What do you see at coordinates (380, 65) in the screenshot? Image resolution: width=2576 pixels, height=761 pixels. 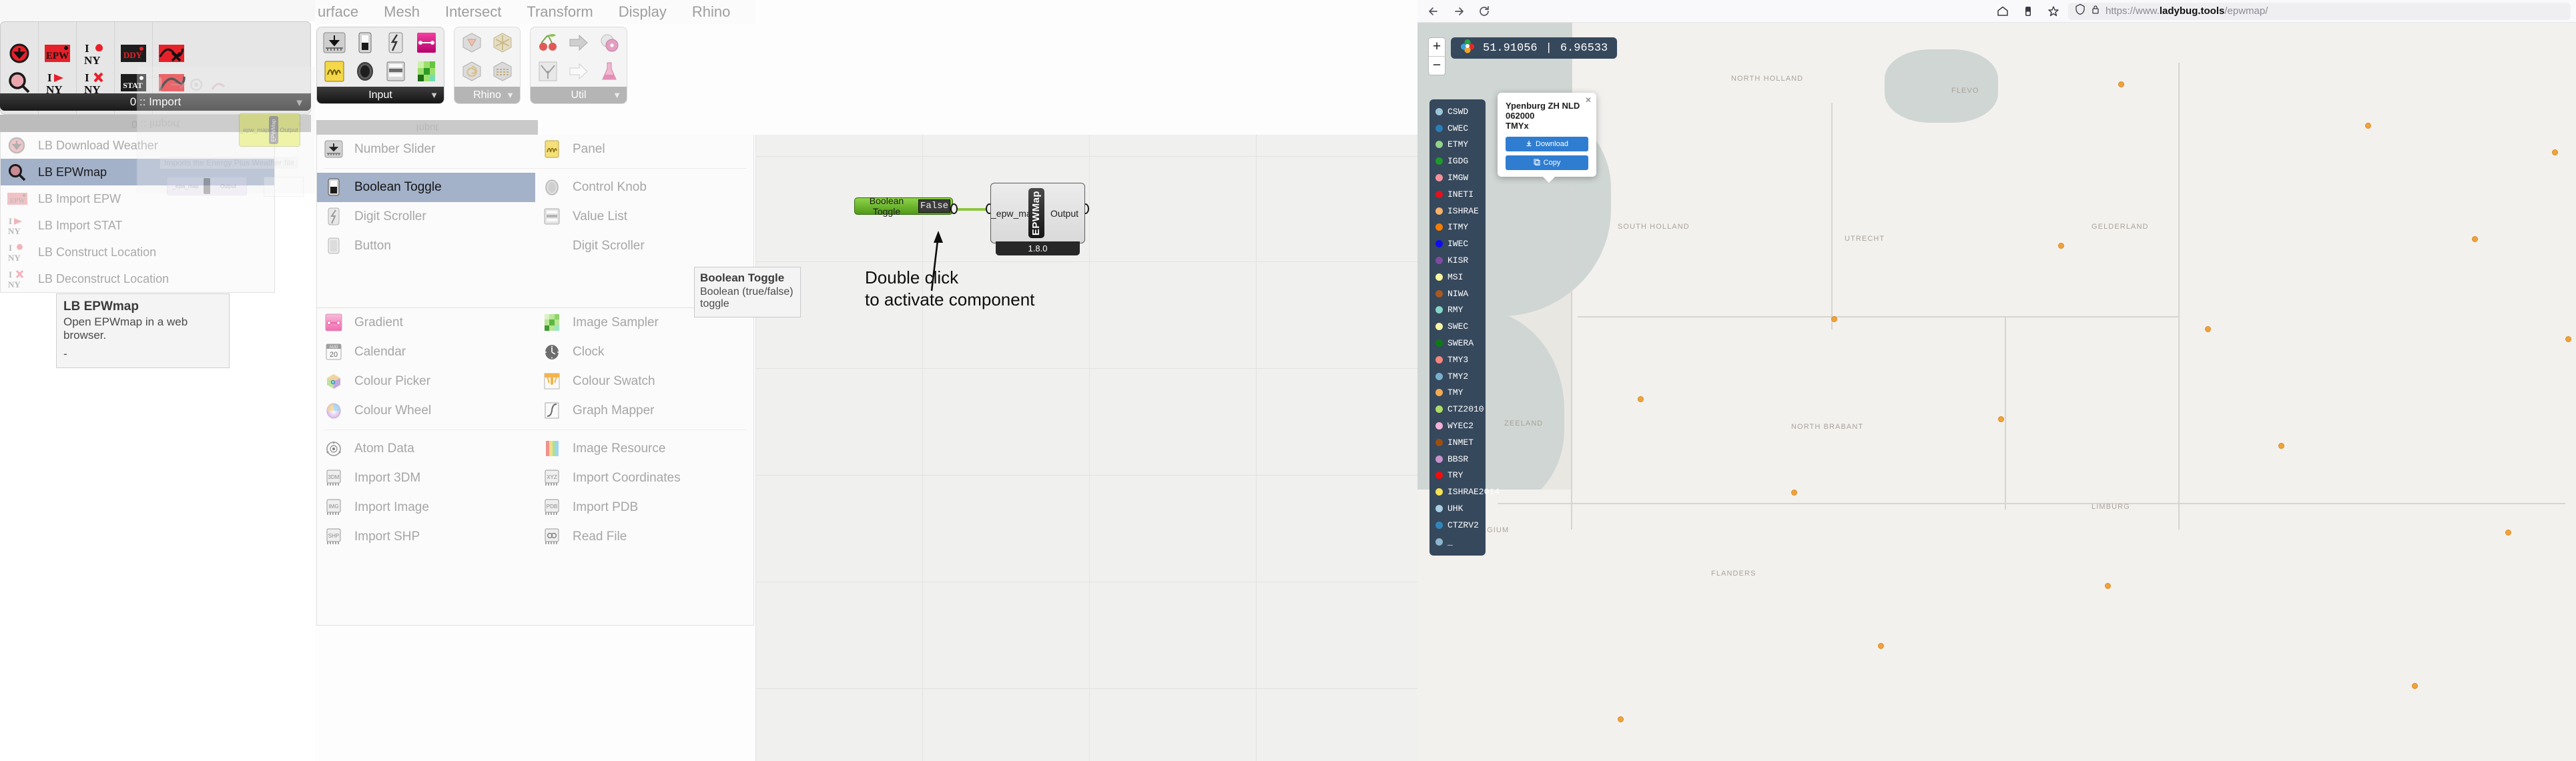 I see `toolbar-input: Input ▼` at bounding box center [380, 65].